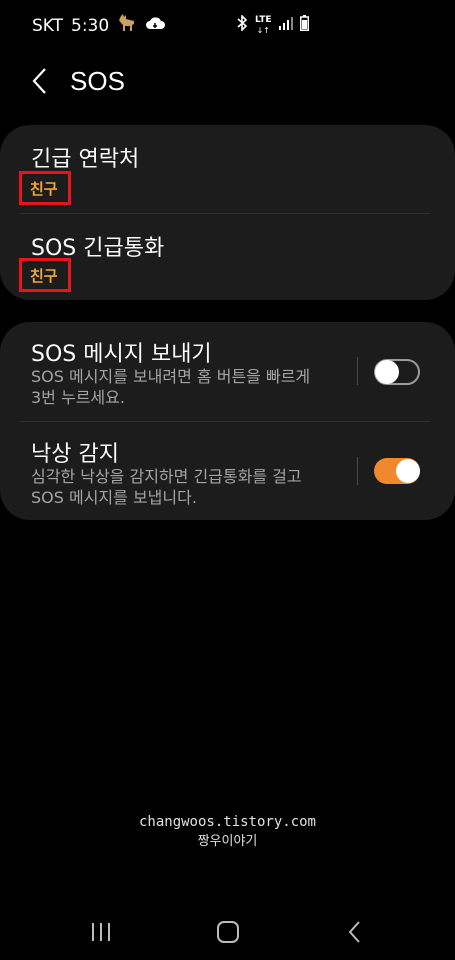  I want to click on battery-icon, so click(304, 24).